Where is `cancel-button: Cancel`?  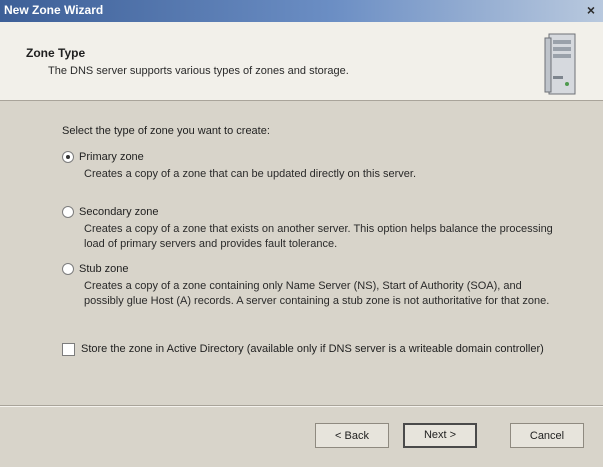
cancel-button: Cancel is located at coordinates (547, 435).